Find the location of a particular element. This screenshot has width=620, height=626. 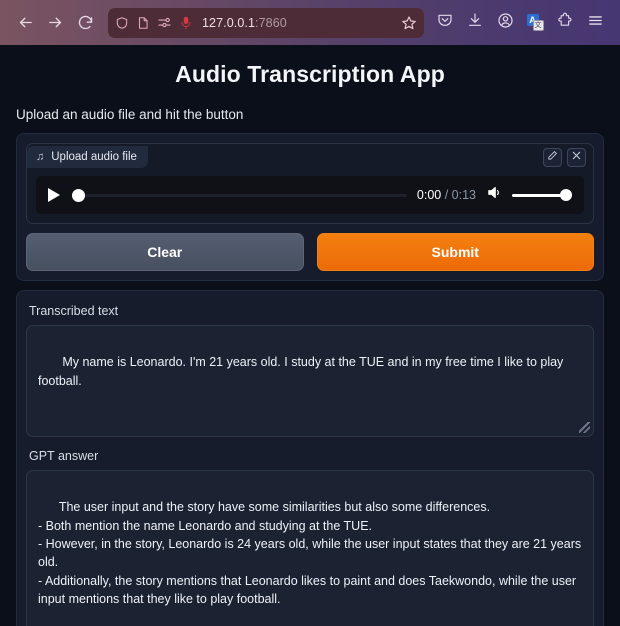

clear-button: Clear is located at coordinates (165, 252).